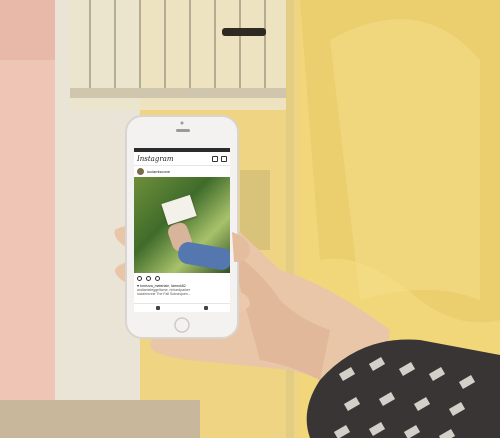 Image resolution: width=500 pixels, height=438 pixels. What do you see at coordinates (182, 159) in the screenshot?
I see `instagram-header: Instagram` at bounding box center [182, 159].